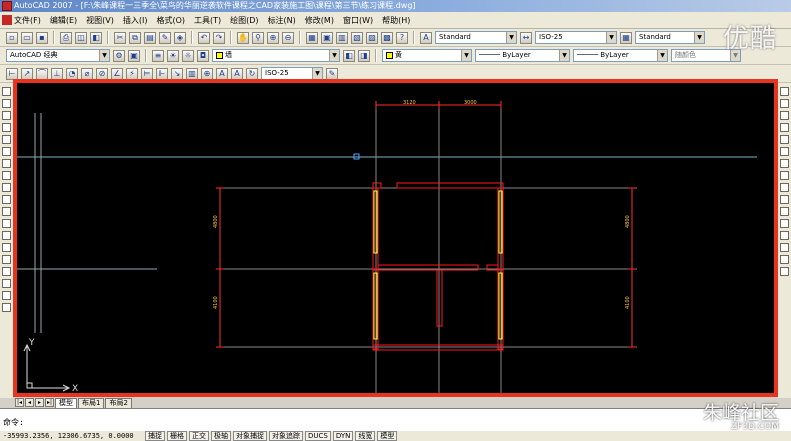  Describe the element at coordinates (199, 436) in the screenshot. I see `ortho-toggle: 正交` at that location.